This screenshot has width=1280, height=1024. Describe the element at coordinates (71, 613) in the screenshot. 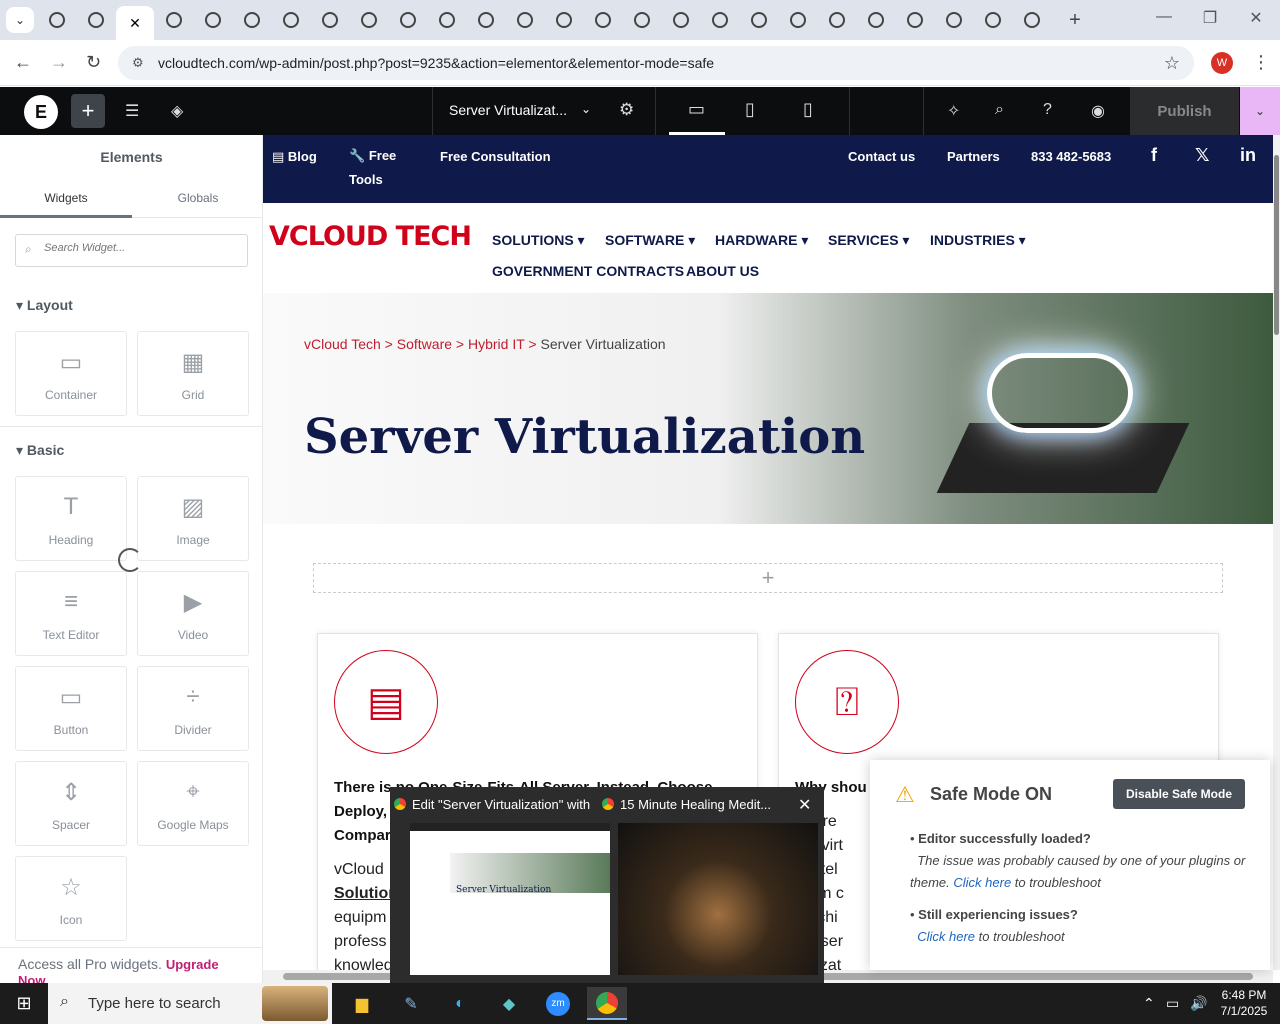

I see `widget-text-editor: ≡ Text Editor` at that location.